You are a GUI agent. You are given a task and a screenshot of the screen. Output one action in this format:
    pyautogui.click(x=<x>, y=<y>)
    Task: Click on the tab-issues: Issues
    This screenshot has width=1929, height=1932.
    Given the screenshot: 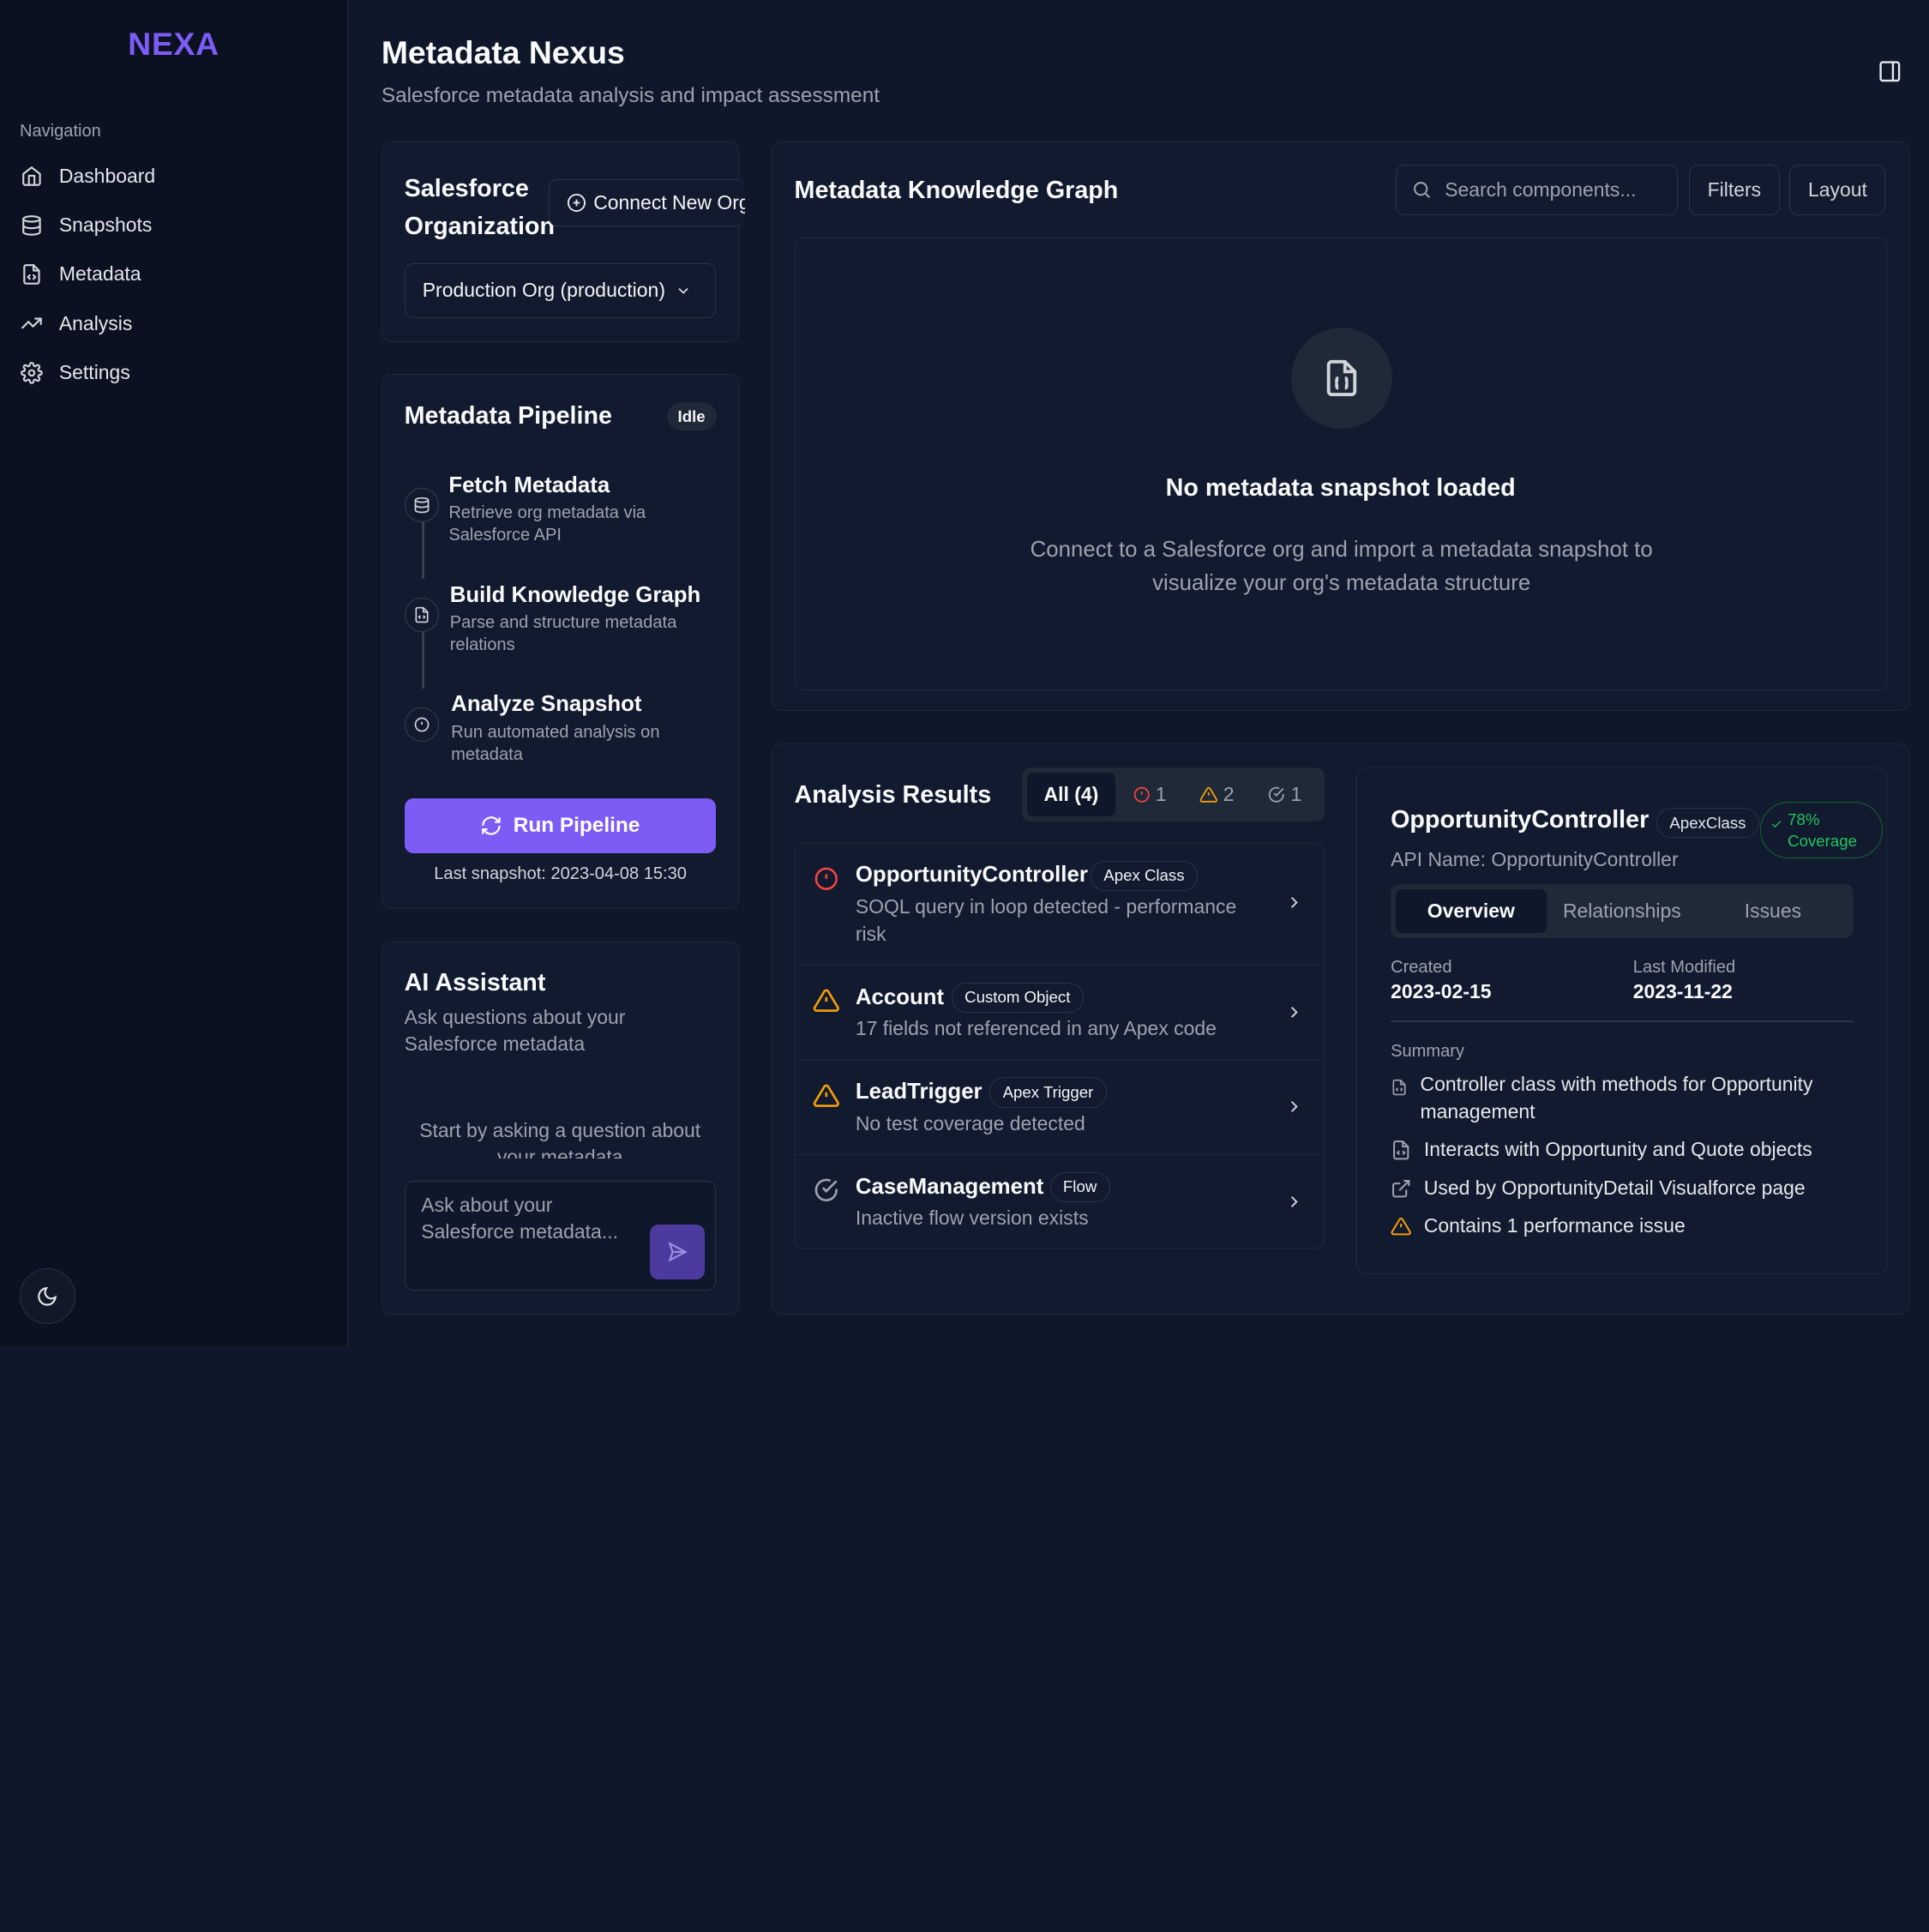 What is the action you would take?
    pyautogui.click(x=1773, y=911)
    